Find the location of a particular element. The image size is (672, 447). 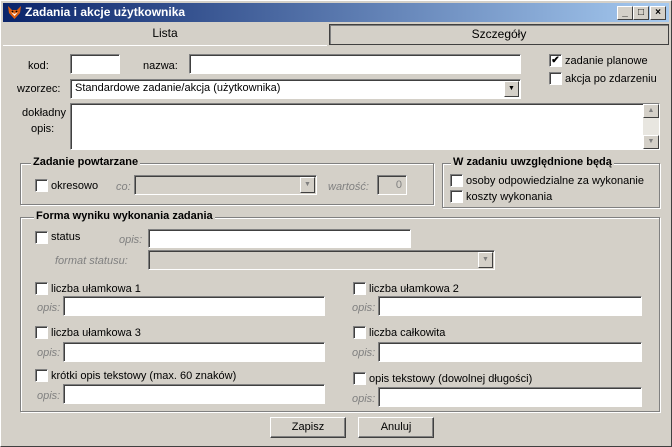

liczba-calkowita-label: liczba całkowita is located at coordinates (407, 333).